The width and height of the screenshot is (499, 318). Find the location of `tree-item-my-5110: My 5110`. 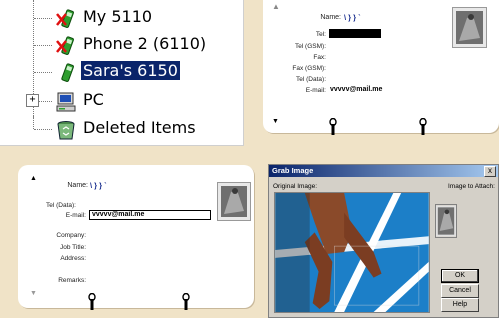

tree-item-my-5110: My 5110 is located at coordinates (120, 18).